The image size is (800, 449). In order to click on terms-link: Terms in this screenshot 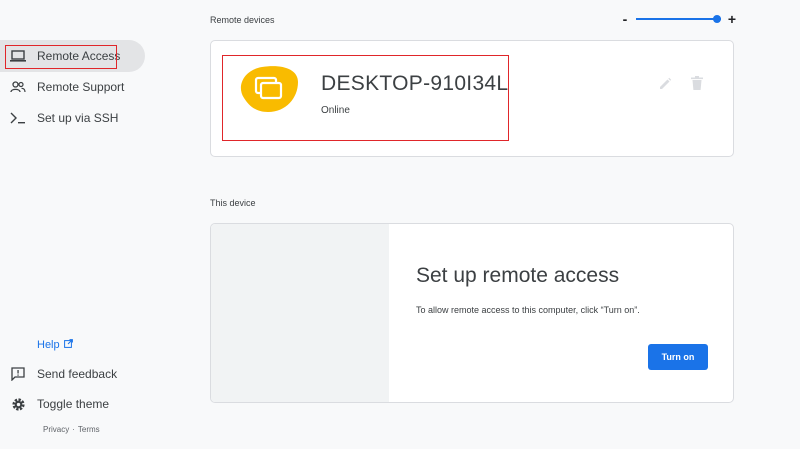, I will do `click(89, 429)`.